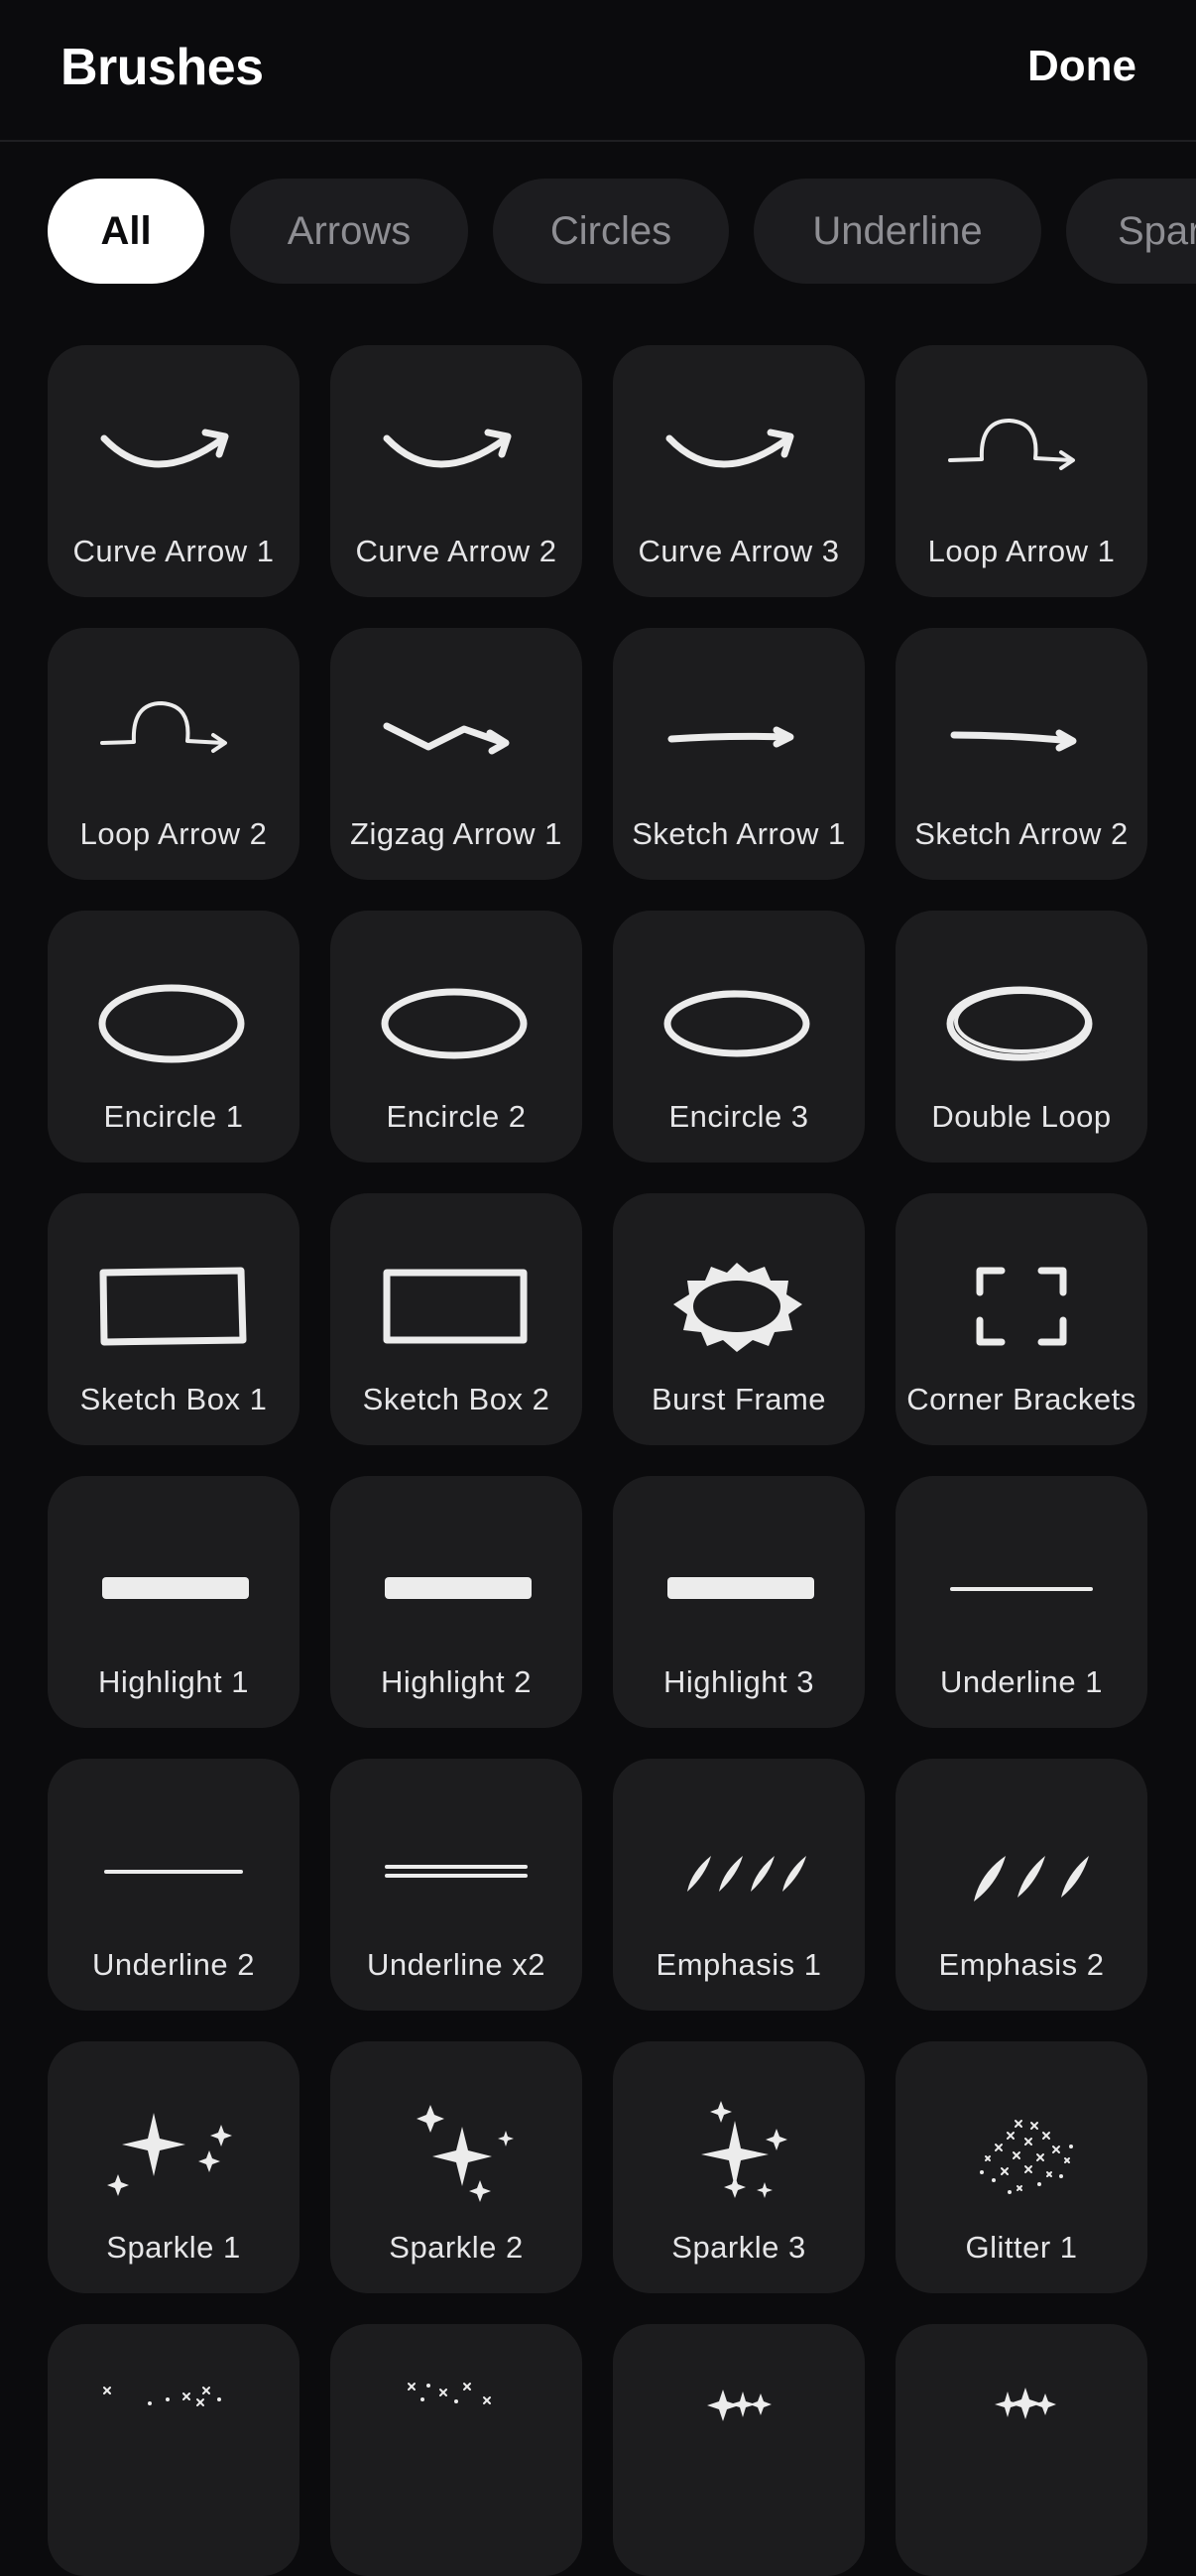  Describe the element at coordinates (457, 1871) in the screenshot. I see `double-underline-icon` at that location.